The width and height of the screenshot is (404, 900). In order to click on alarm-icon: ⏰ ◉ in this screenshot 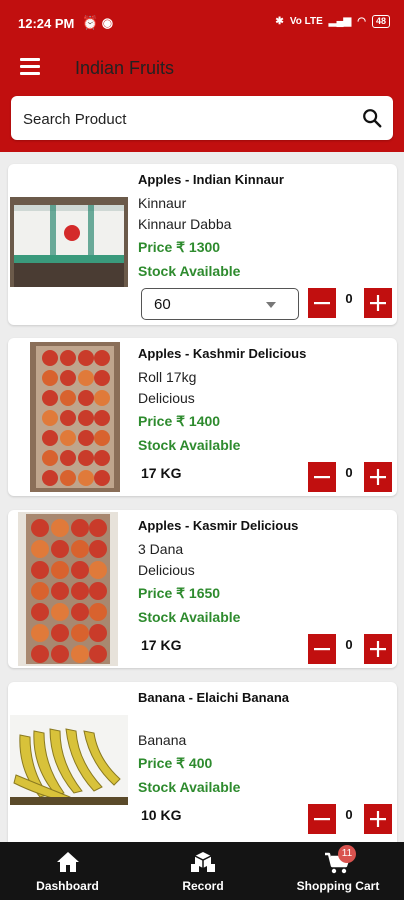, I will do `click(98, 22)`.